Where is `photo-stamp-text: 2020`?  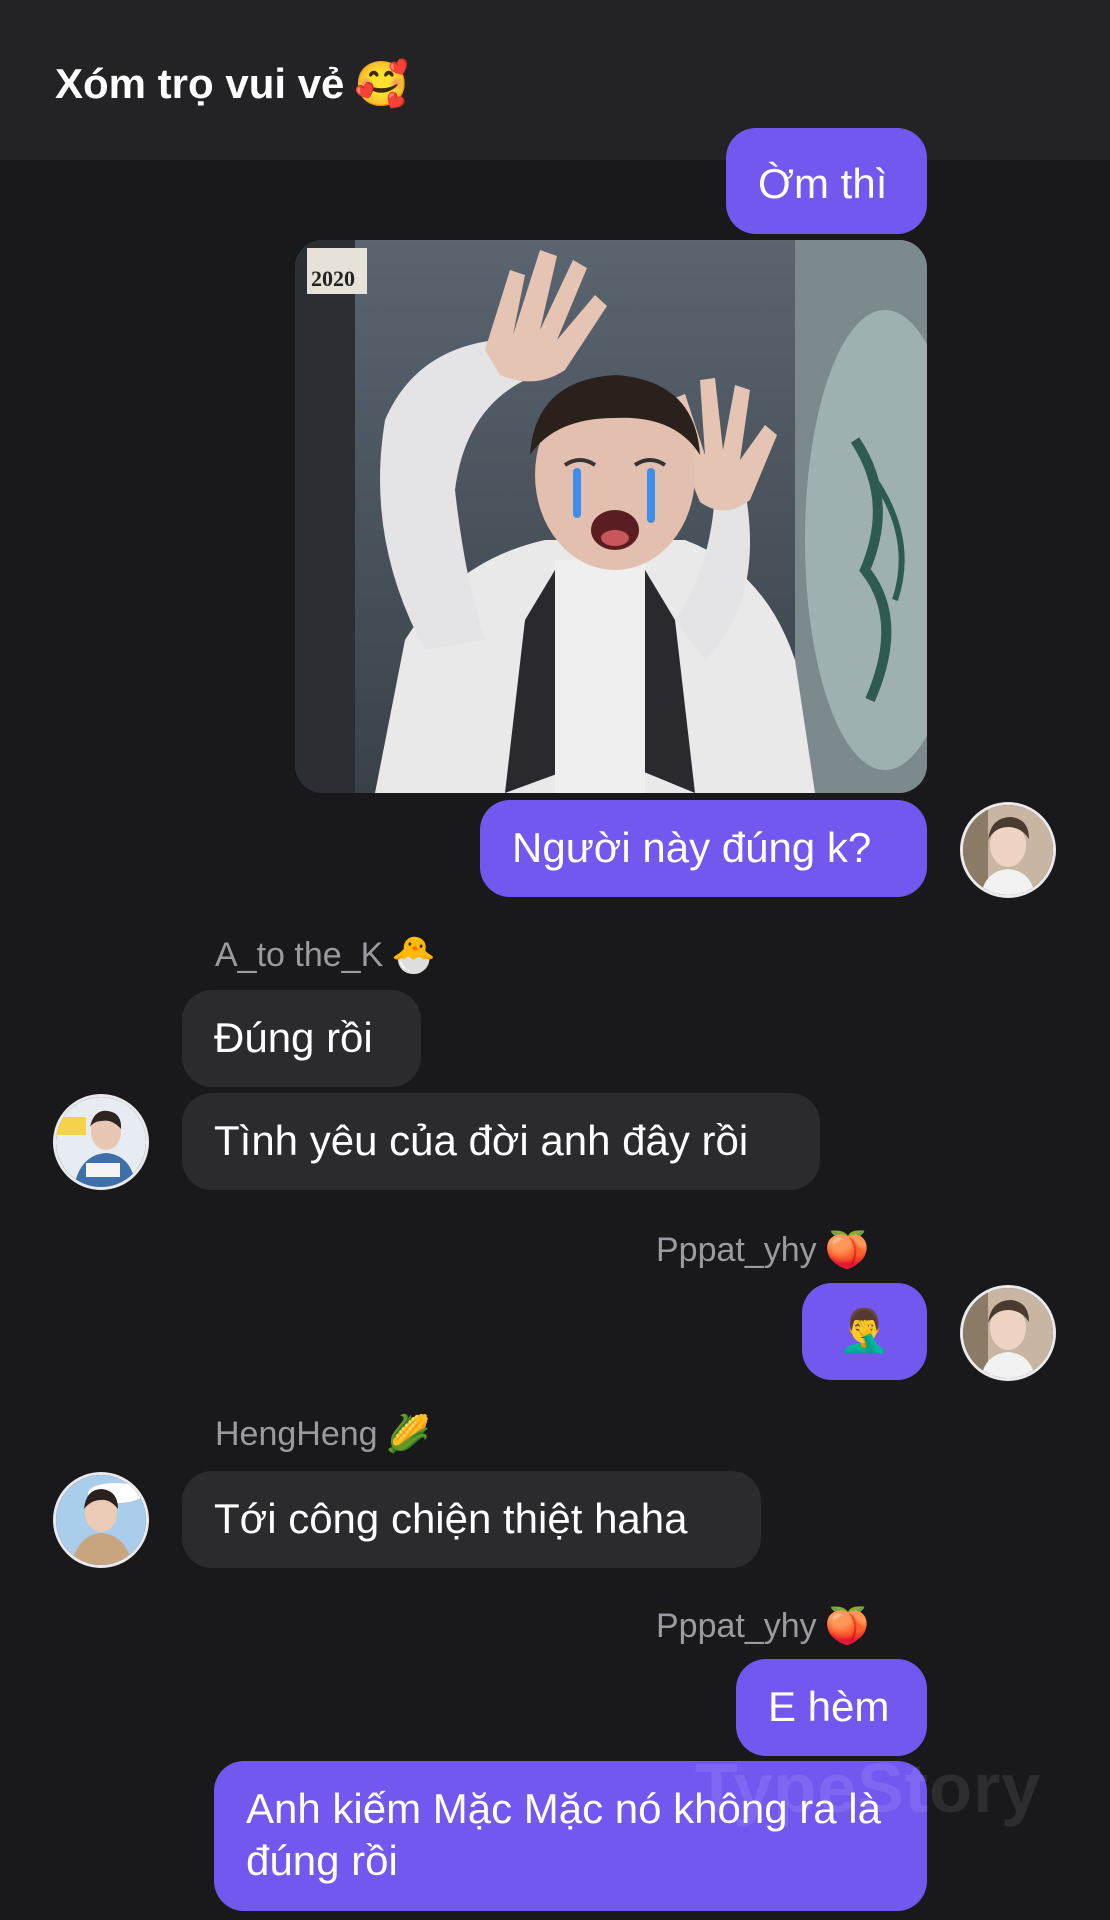 photo-stamp-text: 2020 is located at coordinates (333, 278).